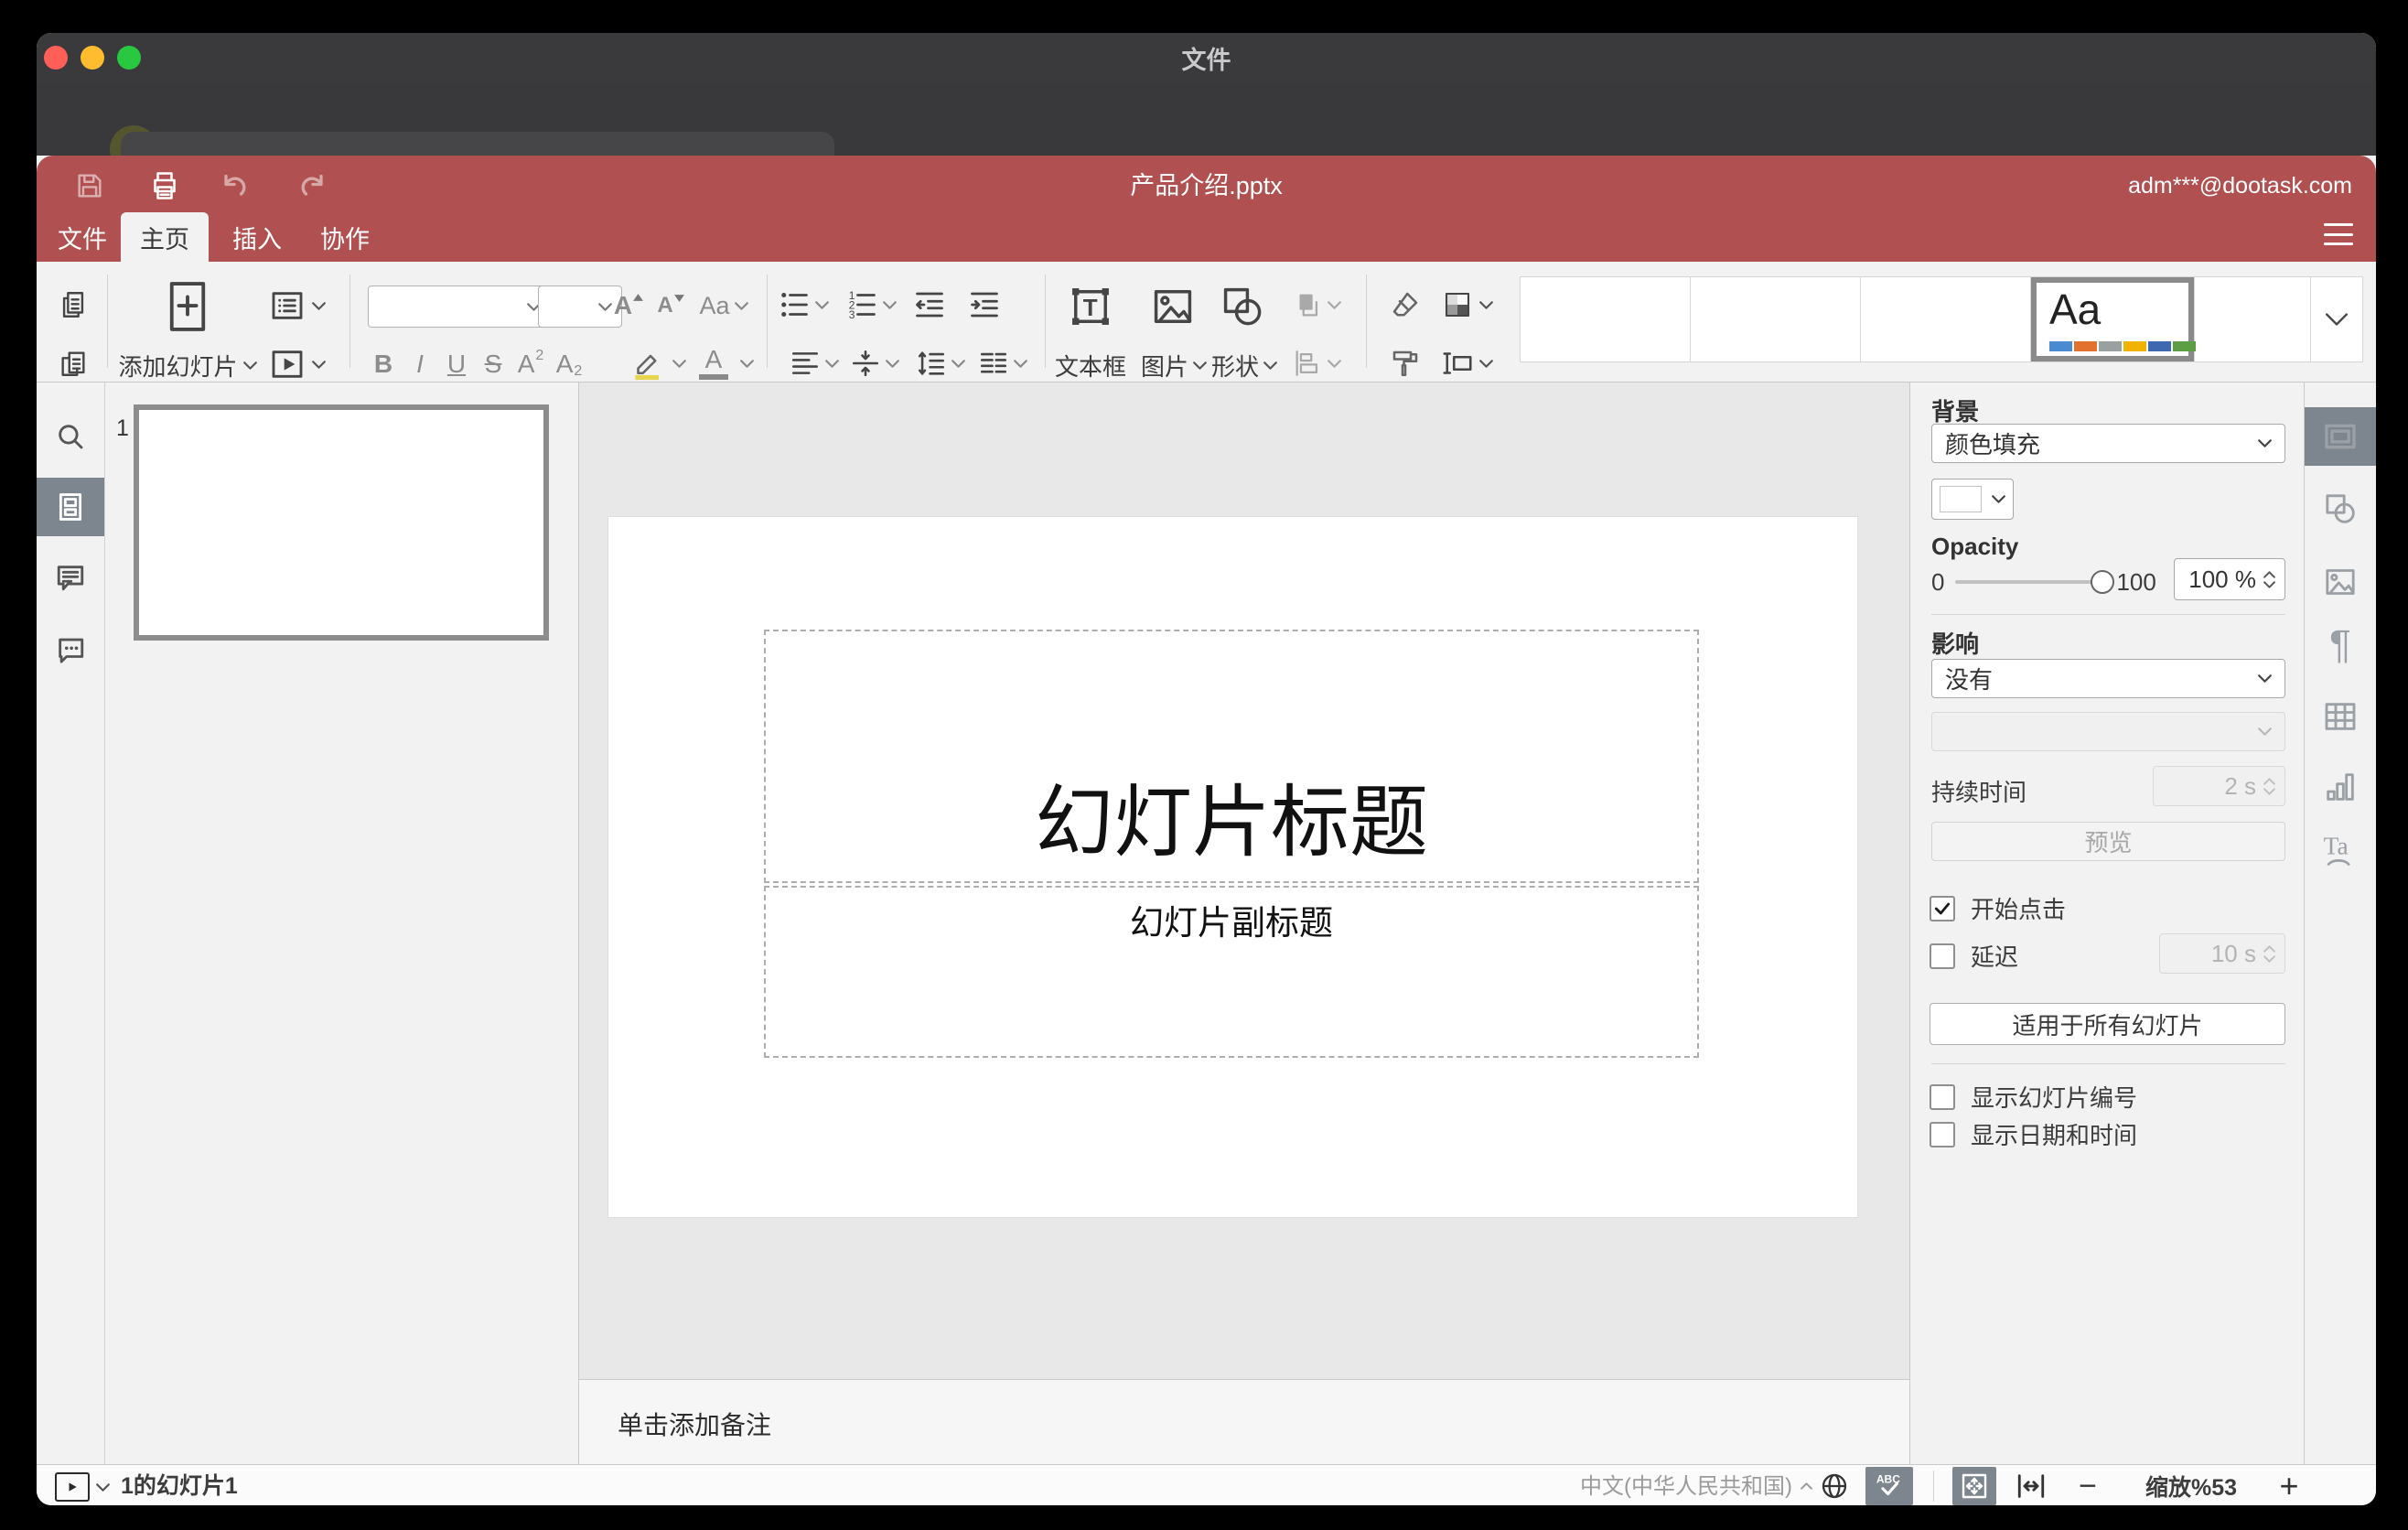 The image size is (2408, 1530). I want to click on paint-roller-icon, so click(1405, 363).